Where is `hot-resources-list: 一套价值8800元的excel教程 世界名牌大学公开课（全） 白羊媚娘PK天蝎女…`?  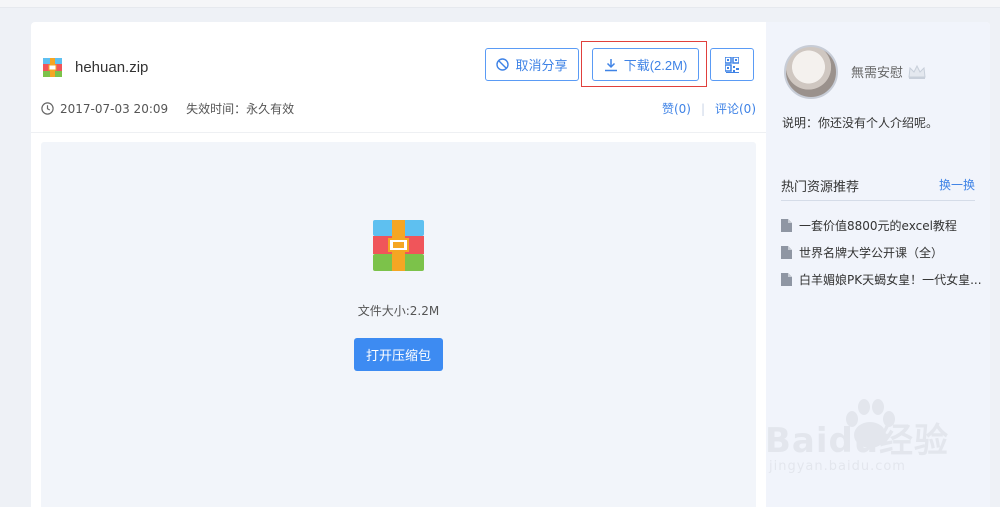 hot-resources-list: 一套价值8800元的excel教程 世界名牌大学公开课（全） 白羊媚娘PK天蝎女… is located at coordinates (881, 252).